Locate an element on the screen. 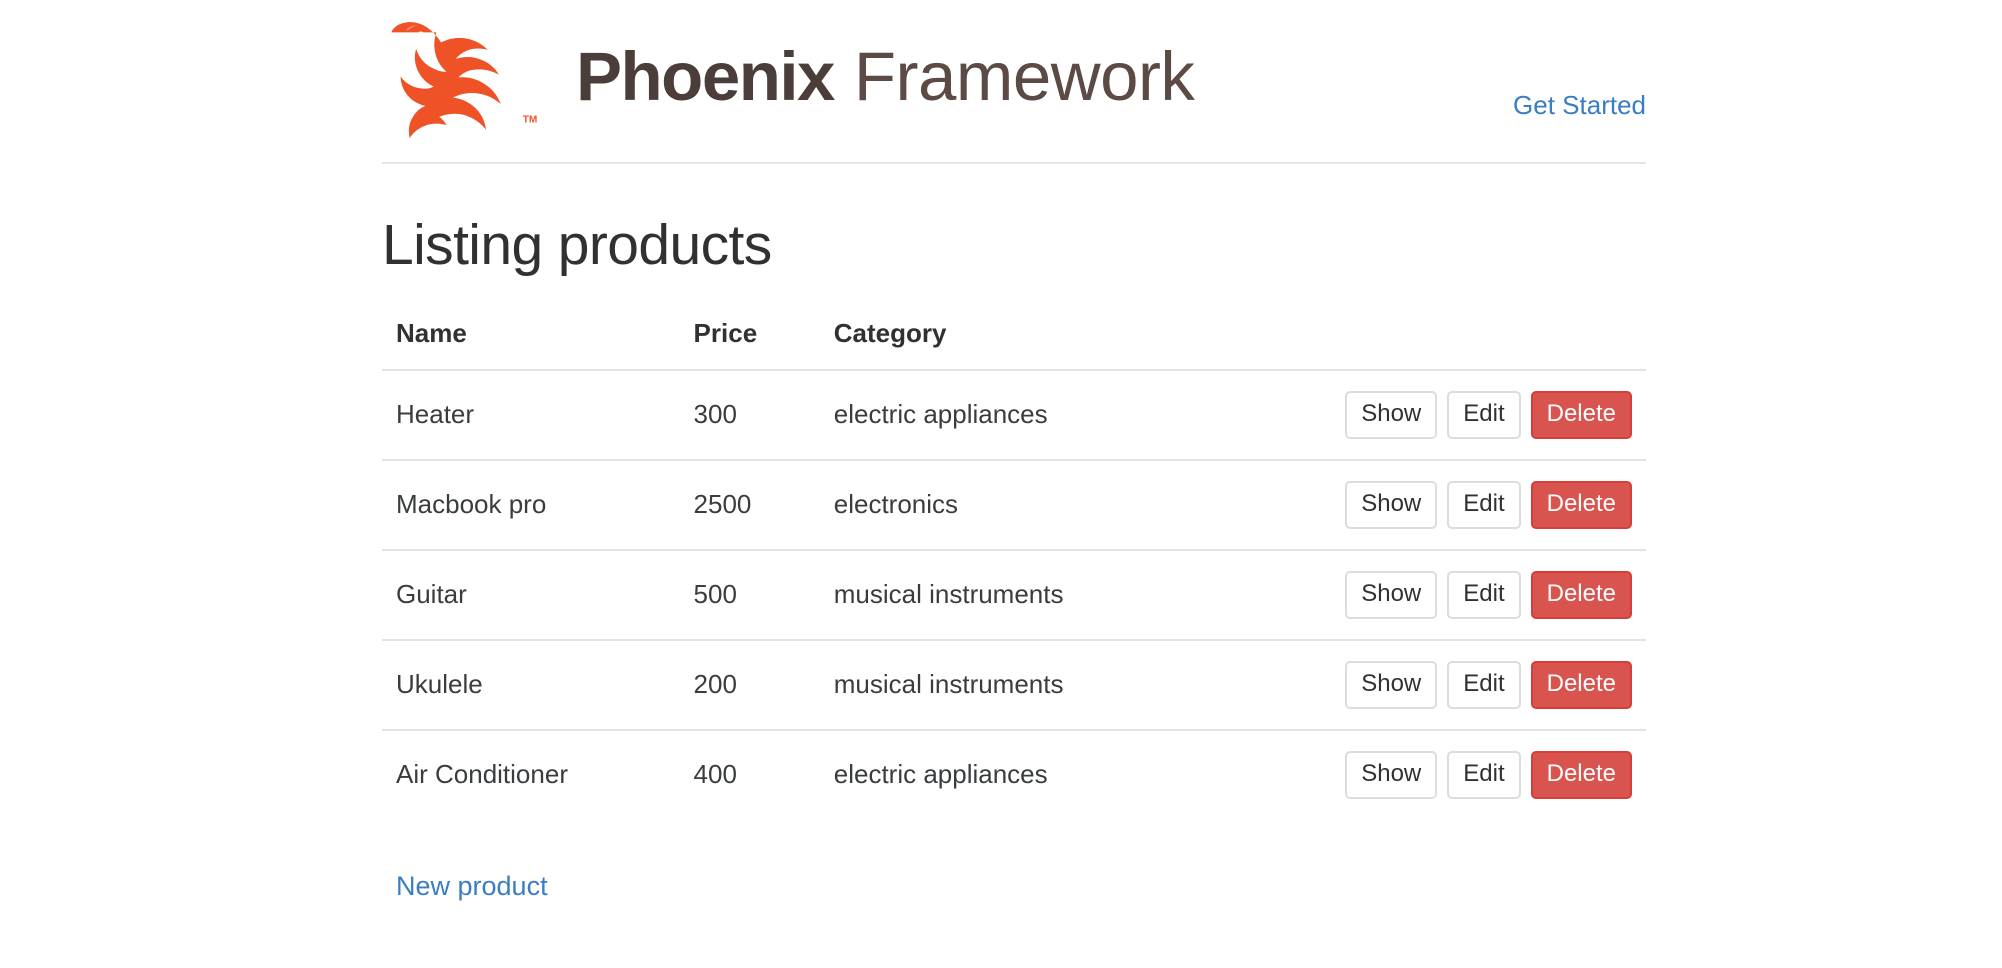  page-title: Listing products is located at coordinates (577, 245).